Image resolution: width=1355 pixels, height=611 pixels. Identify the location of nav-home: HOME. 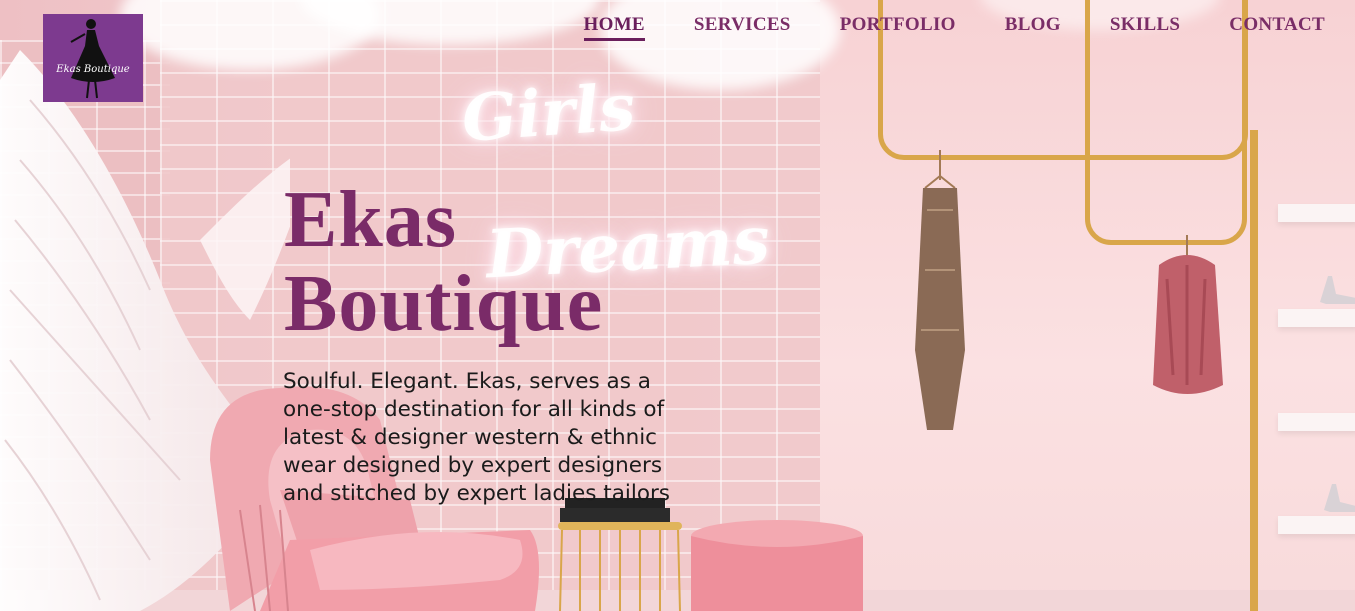
(614, 27).